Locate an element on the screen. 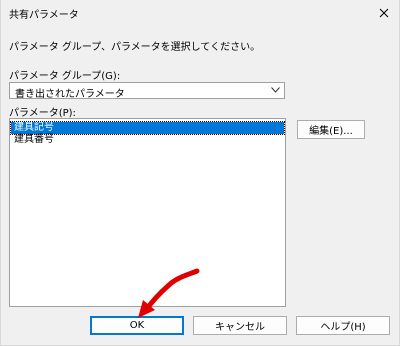 The width and height of the screenshot is (400, 346). close-icon is located at coordinates (384, 13).